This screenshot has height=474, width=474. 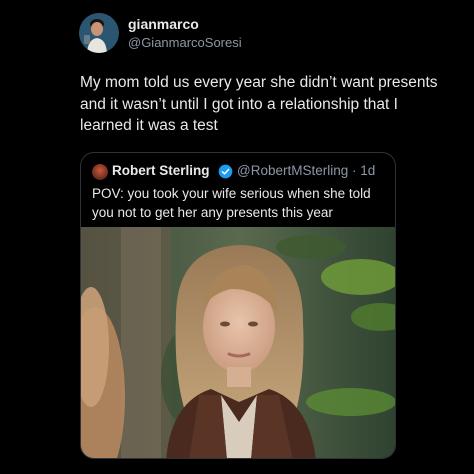 I want to click on quoted-author-avatar, so click(x=100, y=172).